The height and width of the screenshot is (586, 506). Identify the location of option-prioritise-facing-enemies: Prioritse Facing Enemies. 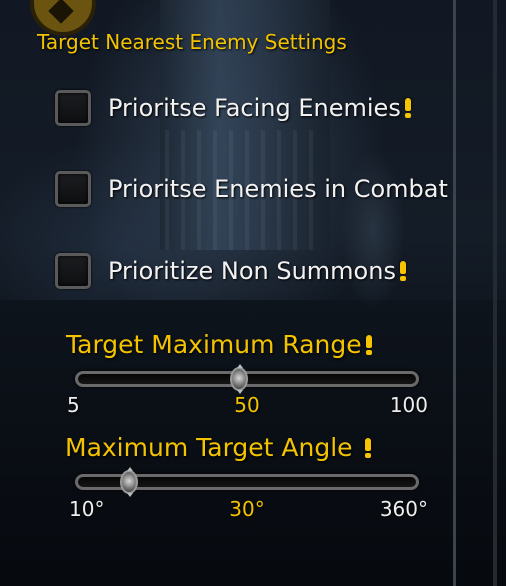
(234, 108).